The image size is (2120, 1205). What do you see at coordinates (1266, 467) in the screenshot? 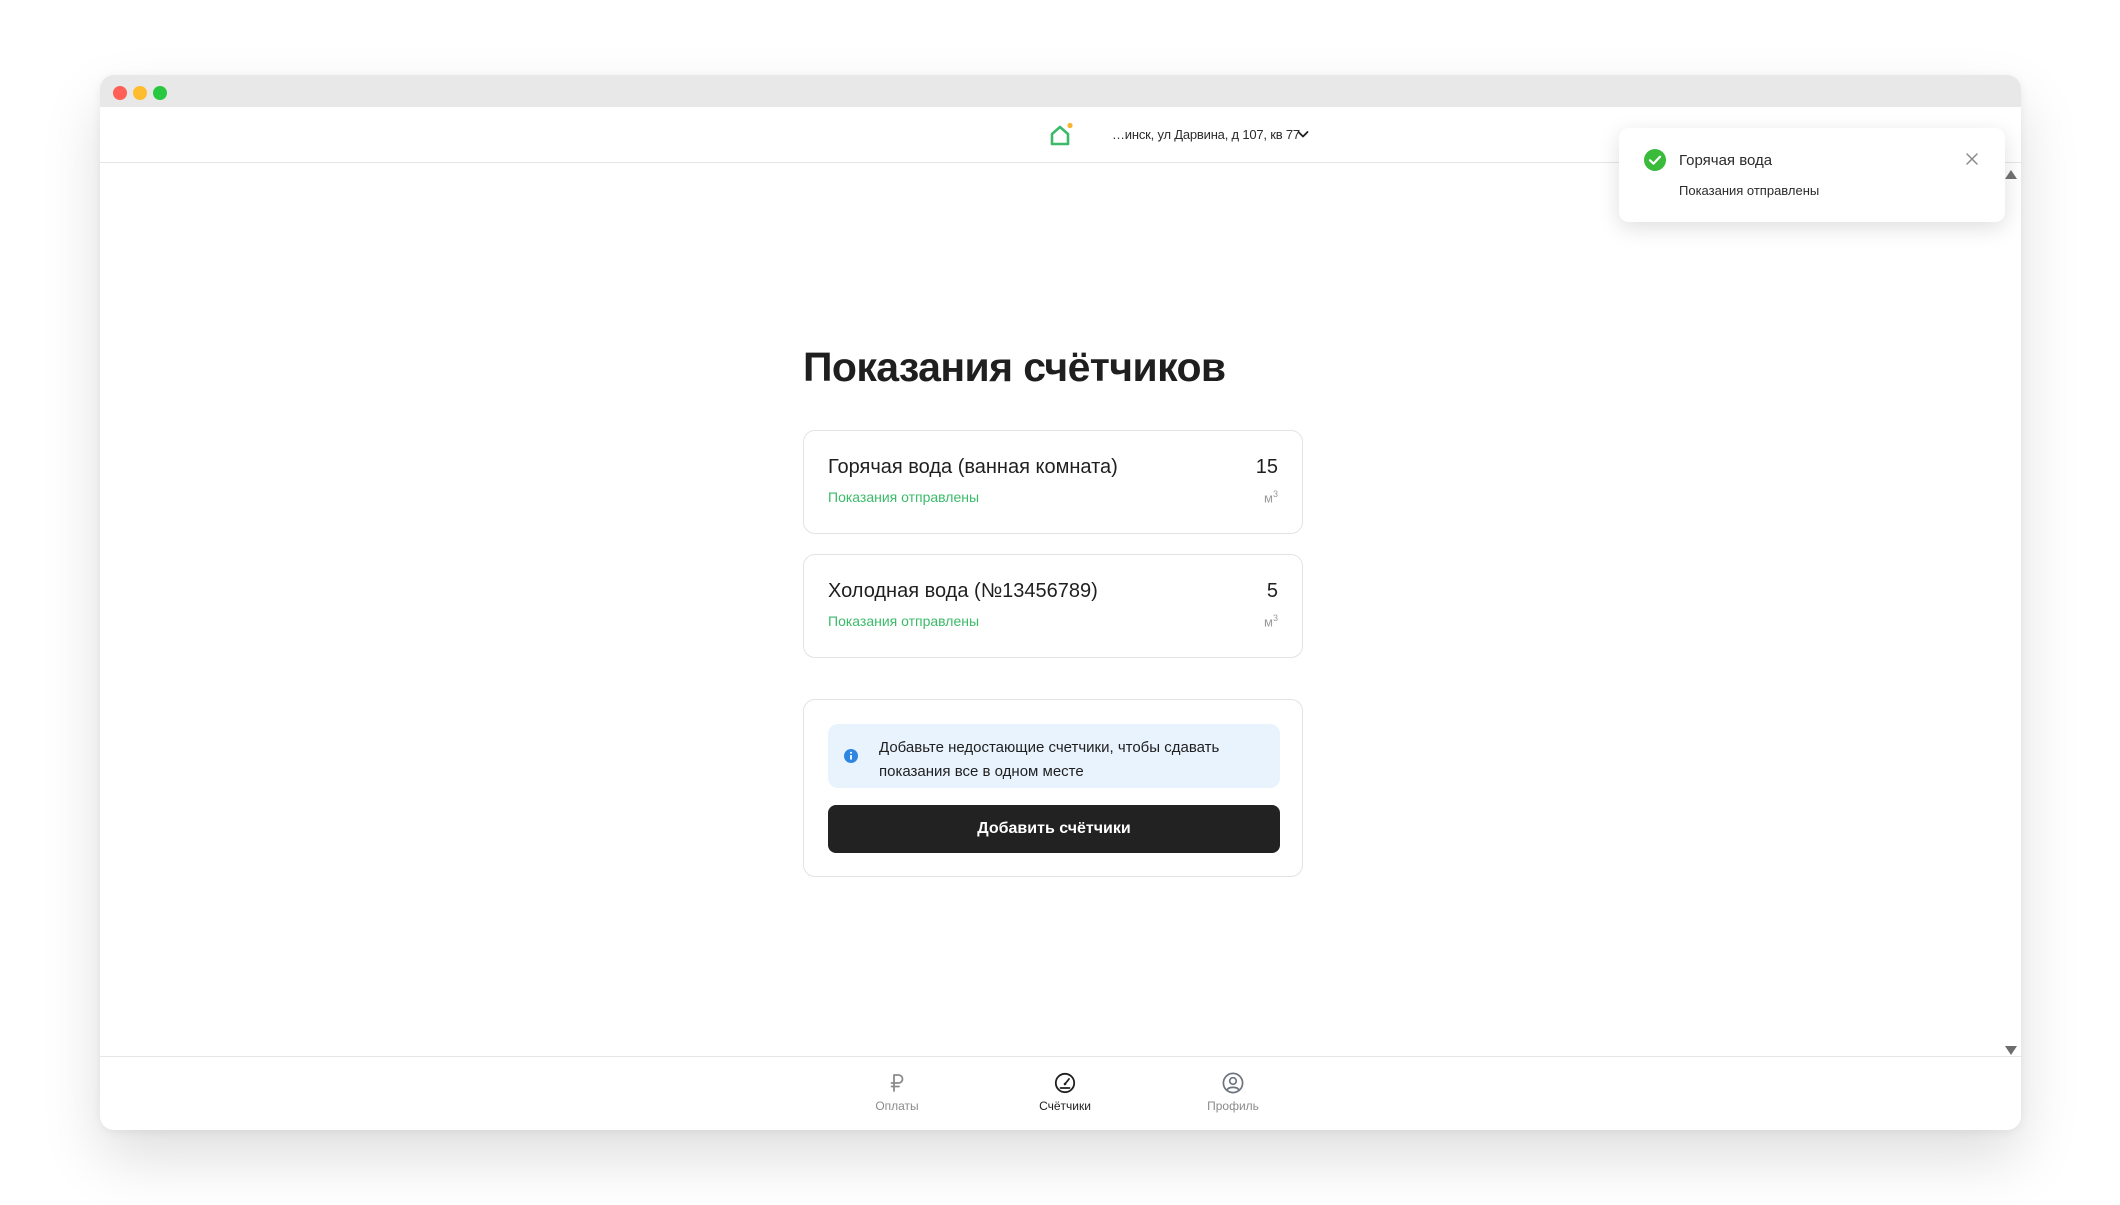
I see `meter-value: 15` at bounding box center [1266, 467].